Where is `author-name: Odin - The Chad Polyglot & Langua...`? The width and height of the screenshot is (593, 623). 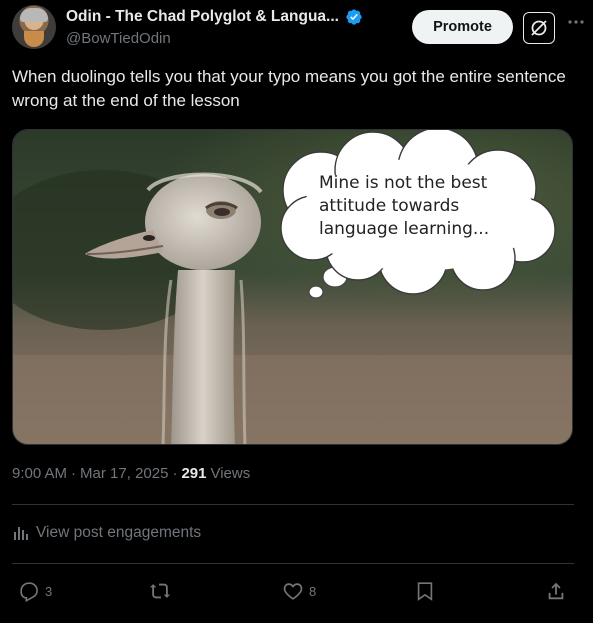 author-name: Odin - The Chad Polyglot & Langua... is located at coordinates (202, 17).